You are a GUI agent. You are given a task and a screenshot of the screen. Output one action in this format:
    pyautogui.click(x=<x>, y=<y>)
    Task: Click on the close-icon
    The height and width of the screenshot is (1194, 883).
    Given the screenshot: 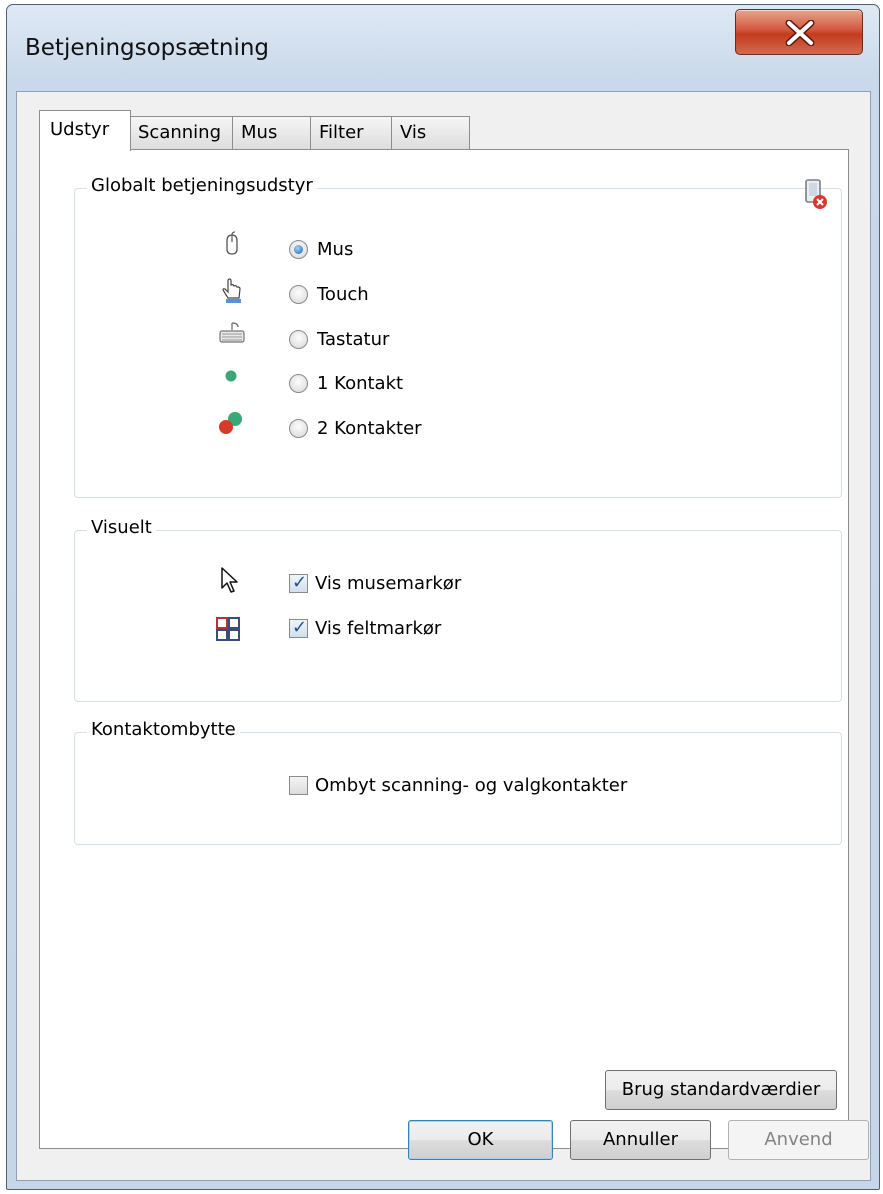 What is the action you would take?
    pyautogui.click(x=800, y=33)
    